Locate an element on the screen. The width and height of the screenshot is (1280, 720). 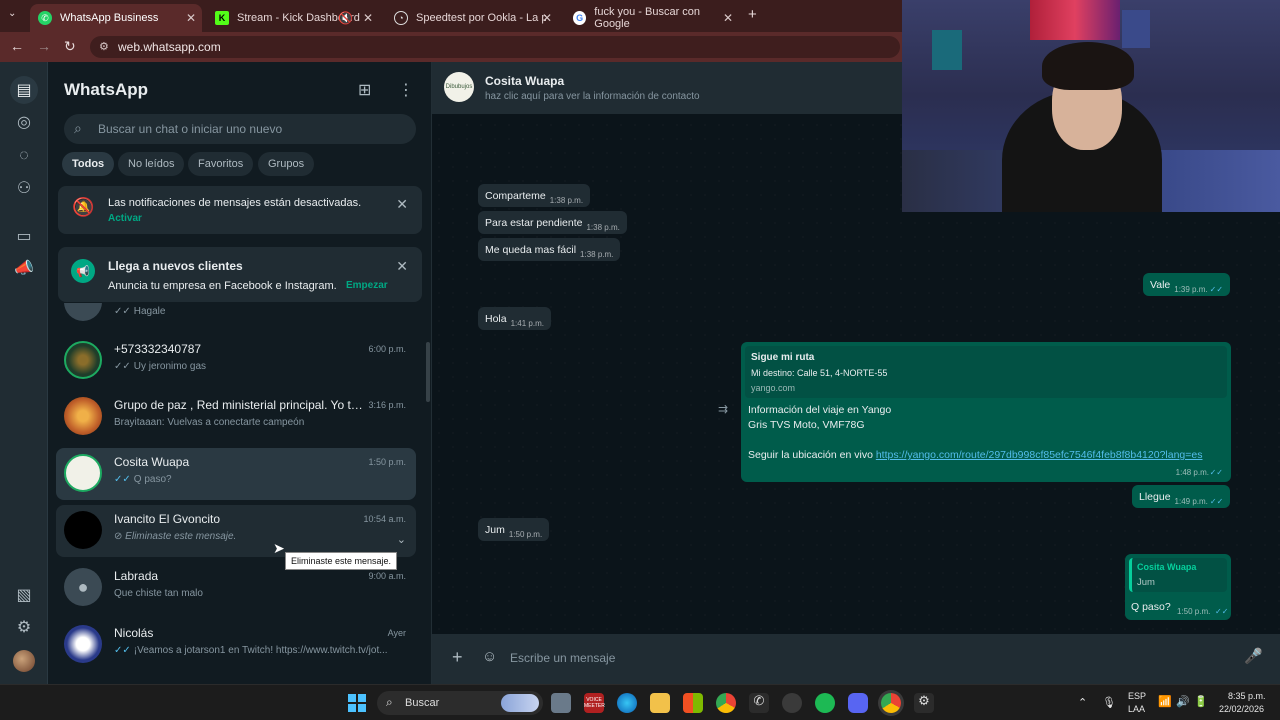
preview-description: Mi destino: Calle 51, 4-NORTE-55 is located at coordinates (819, 373).